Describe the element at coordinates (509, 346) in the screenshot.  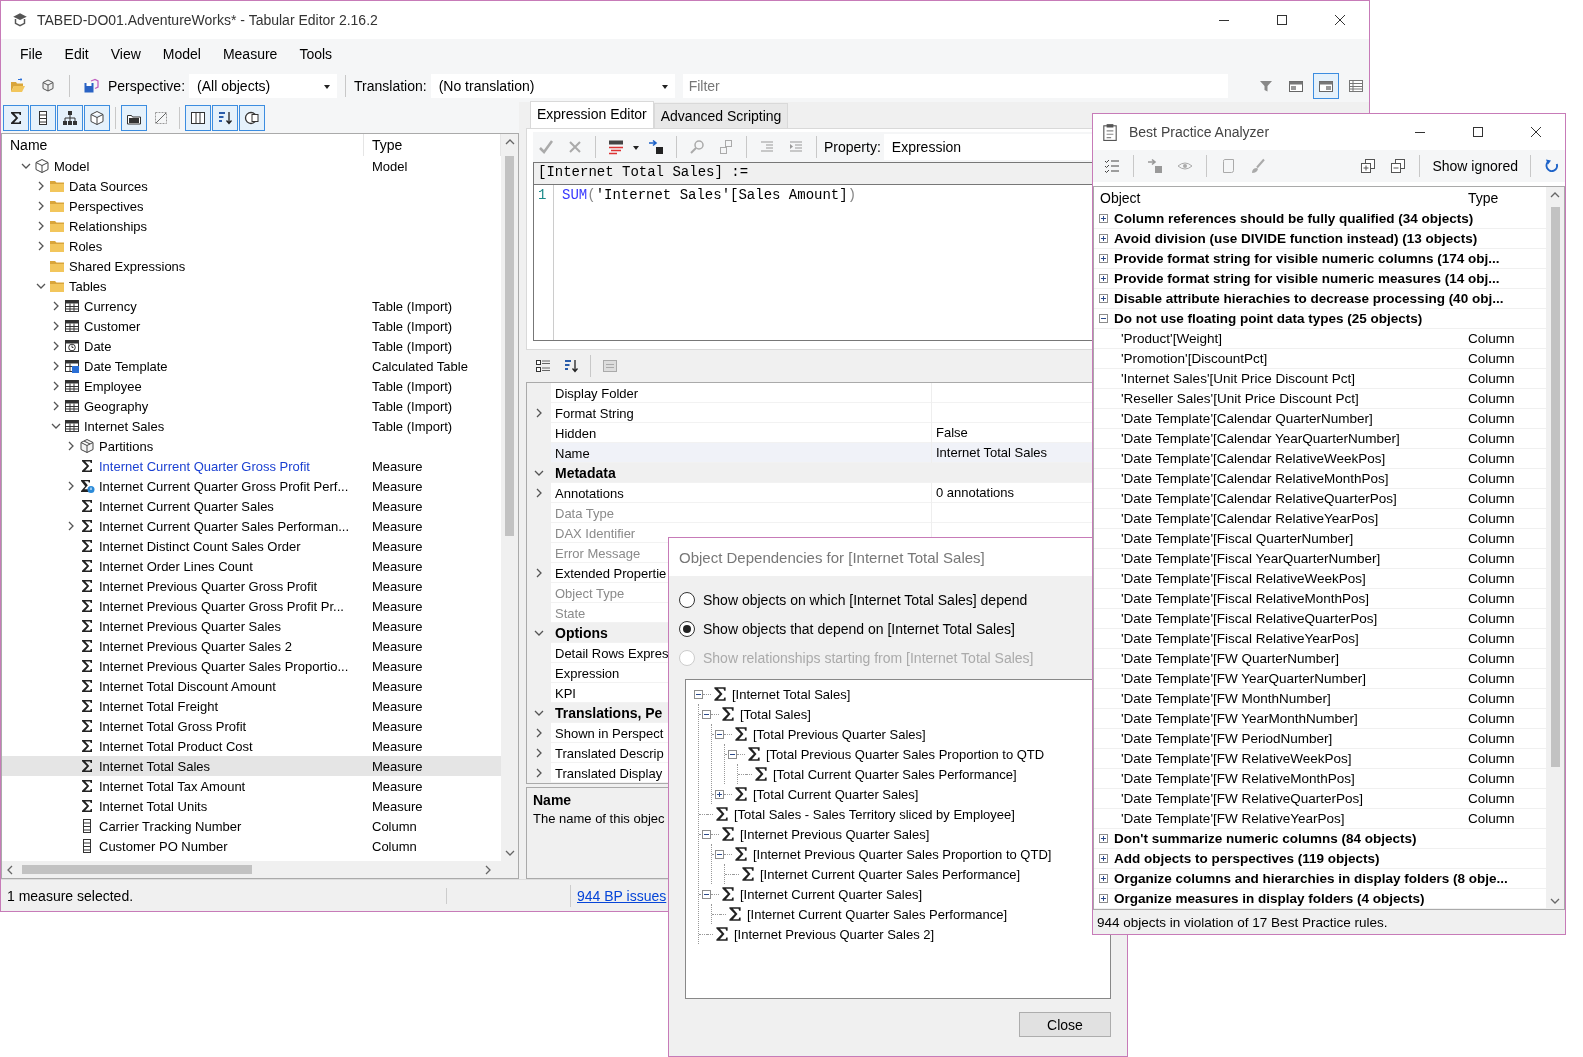
I see `scroll-thumb` at that location.